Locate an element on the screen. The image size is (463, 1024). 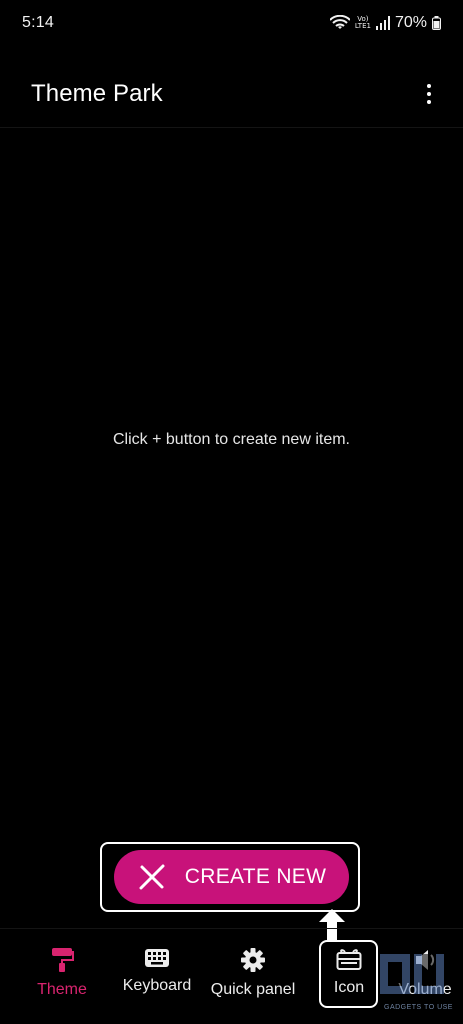
plus-icon is located at coordinates (152, 877).